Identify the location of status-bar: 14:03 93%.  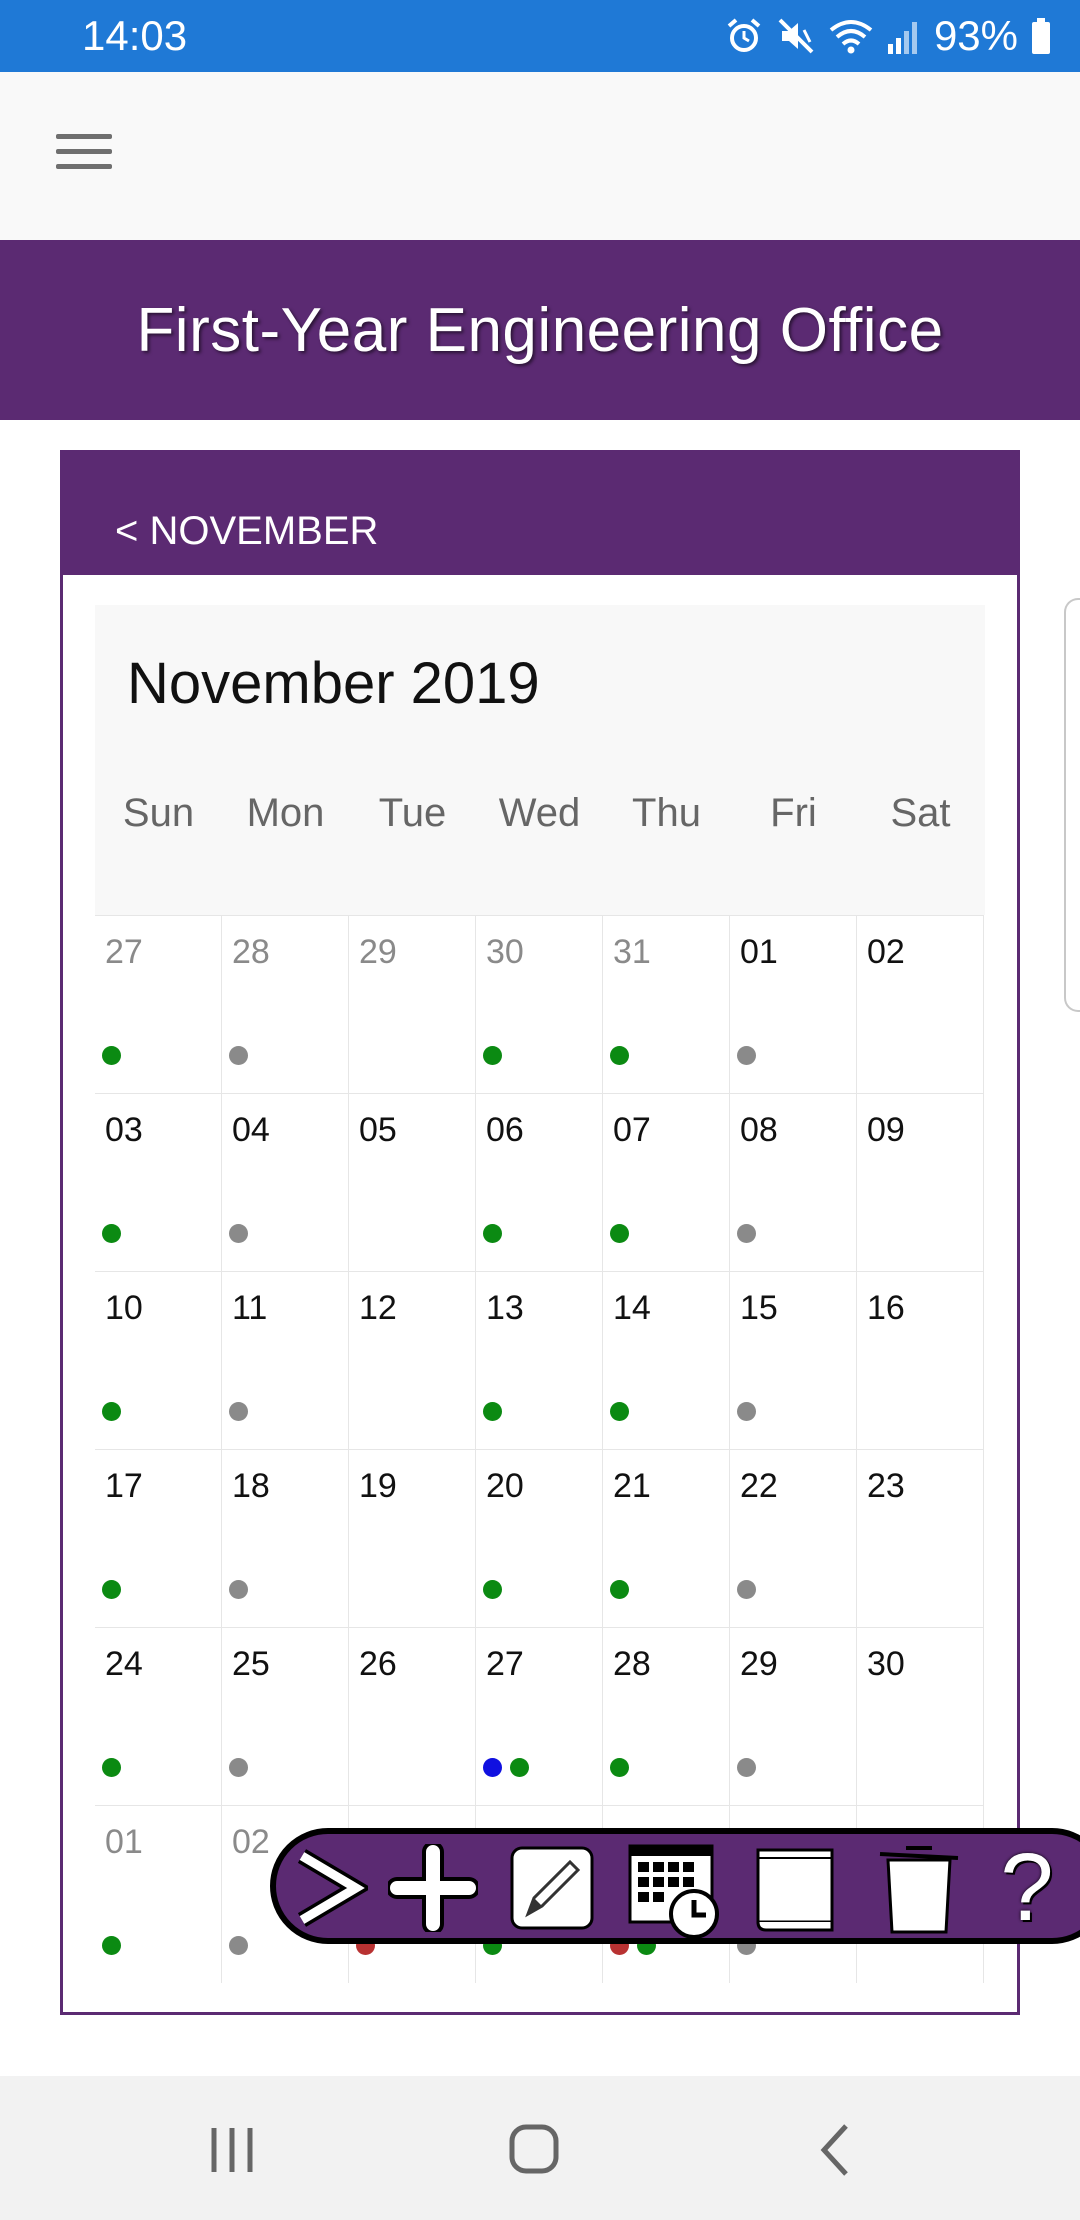
(540, 36).